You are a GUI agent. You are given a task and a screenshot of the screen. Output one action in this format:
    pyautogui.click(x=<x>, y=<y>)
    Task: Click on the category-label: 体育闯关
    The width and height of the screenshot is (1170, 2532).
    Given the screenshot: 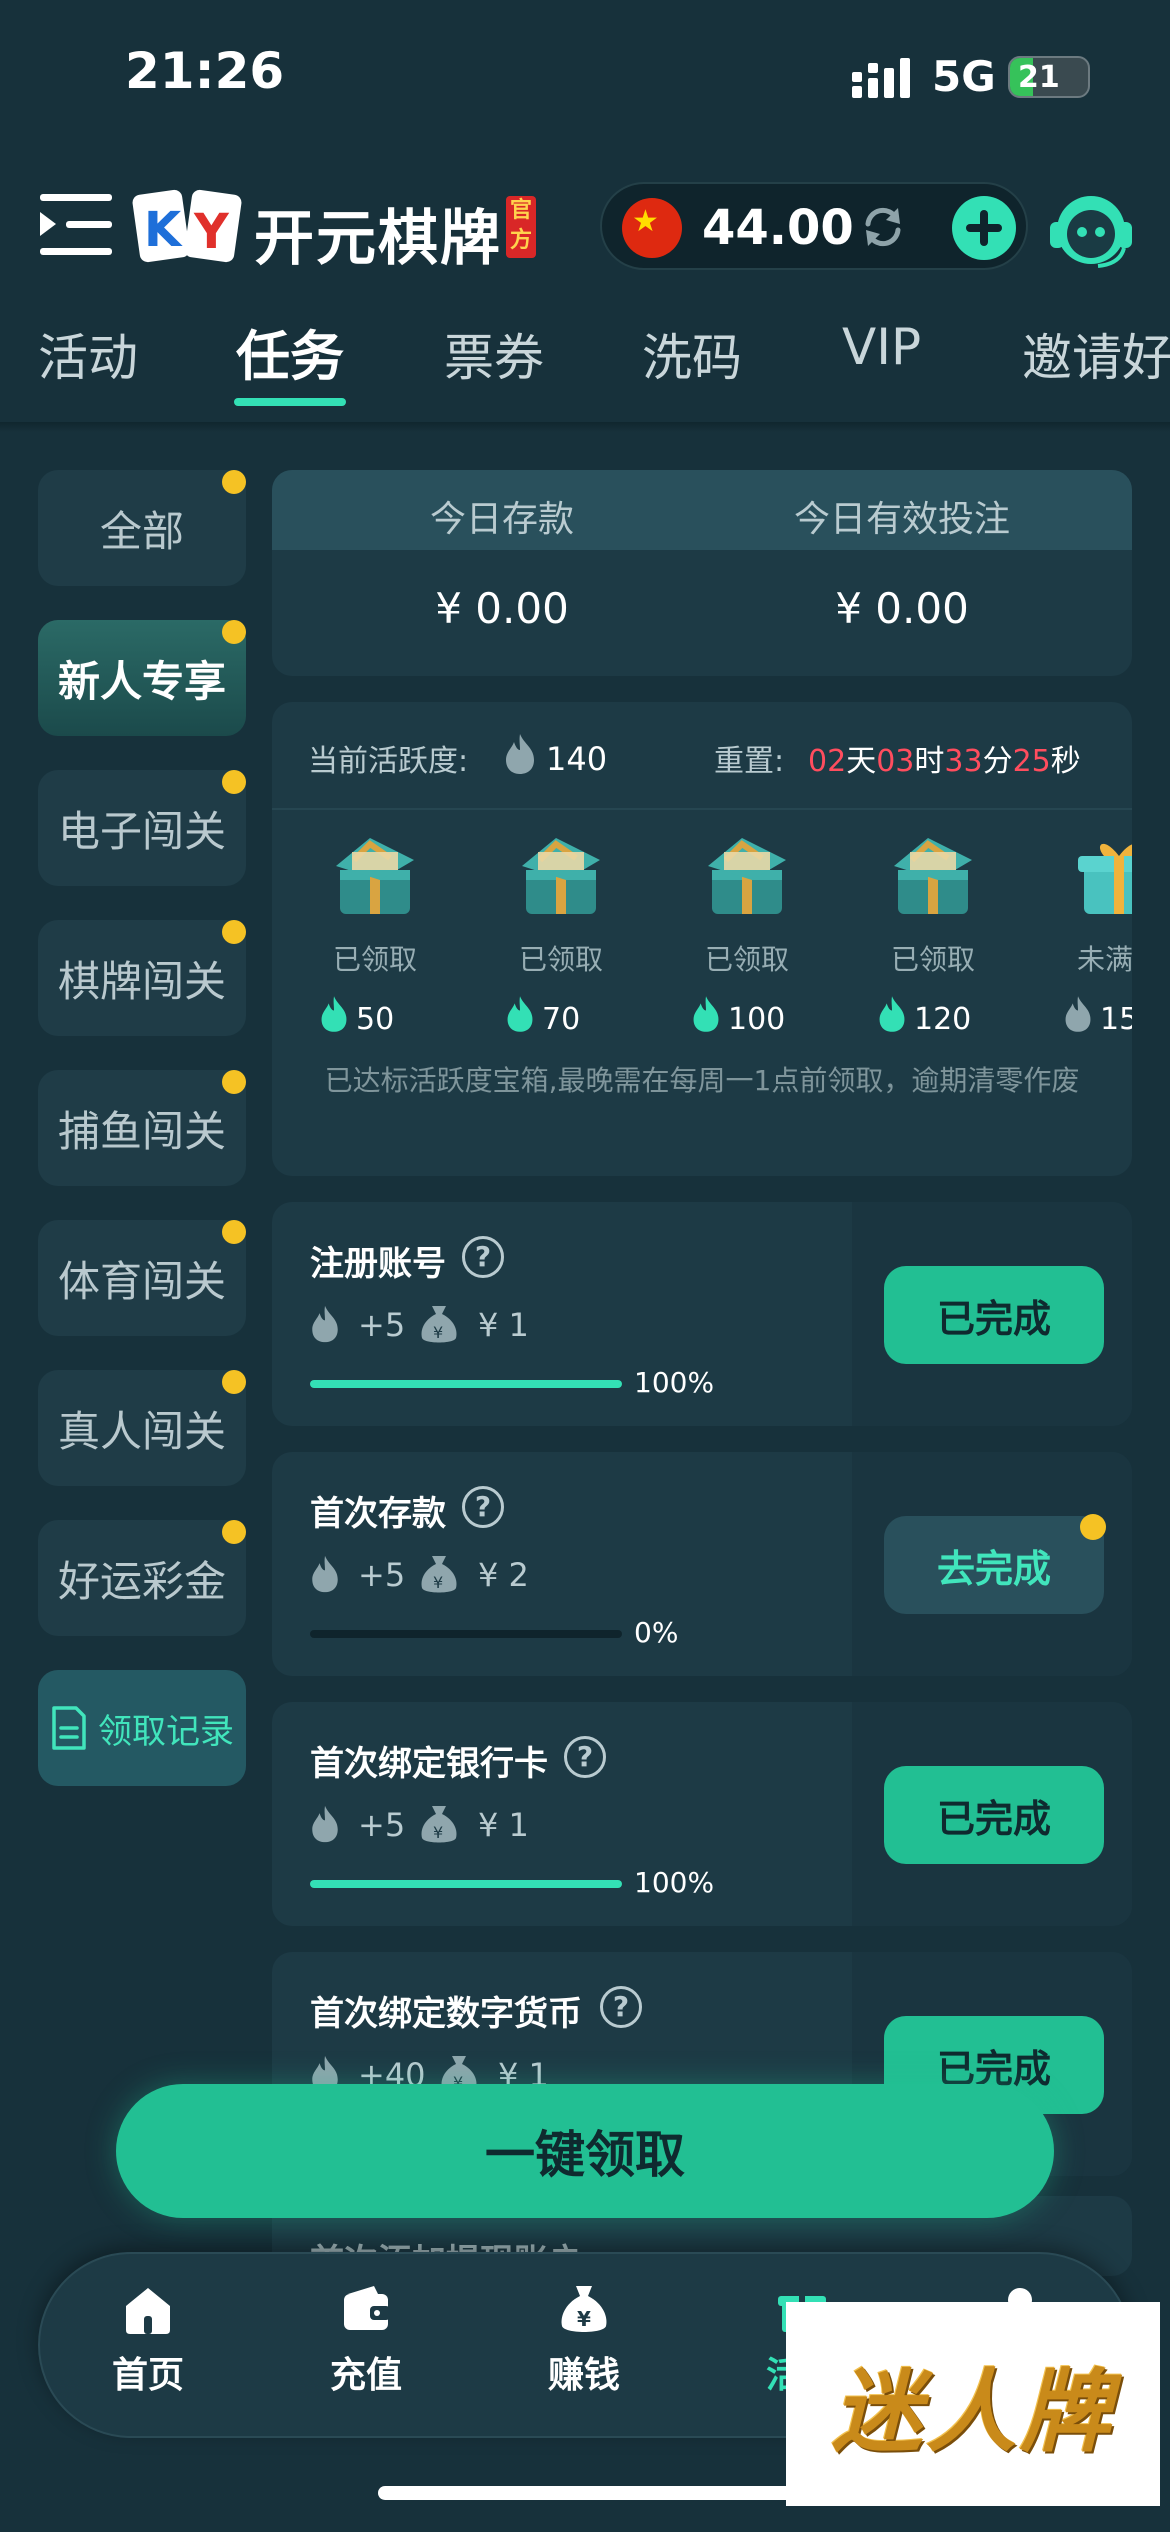 What is the action you would take?
    pyautogui.click(x=141, y=1281)
    